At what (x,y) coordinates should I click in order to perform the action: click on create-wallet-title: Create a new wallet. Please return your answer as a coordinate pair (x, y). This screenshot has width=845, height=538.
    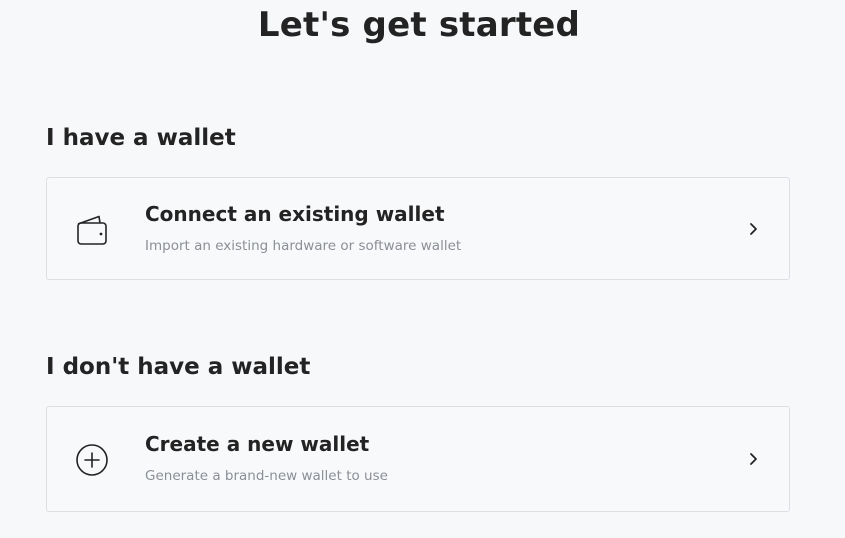
    Looking at the image, I should click on (257, 444).